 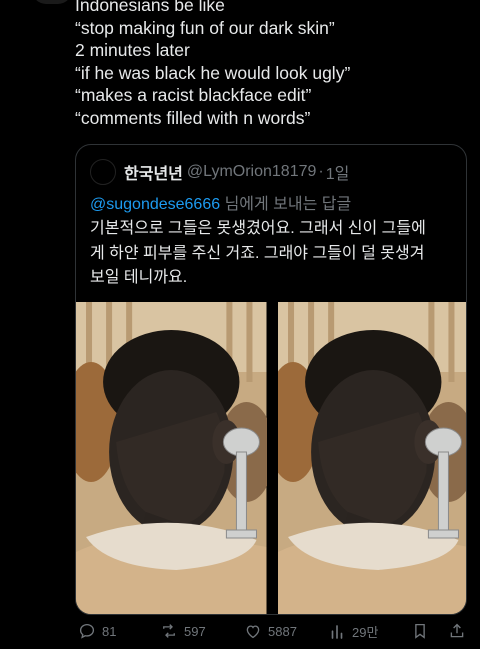 I want to click on views-button: 29만, so click(x=353, y=631).